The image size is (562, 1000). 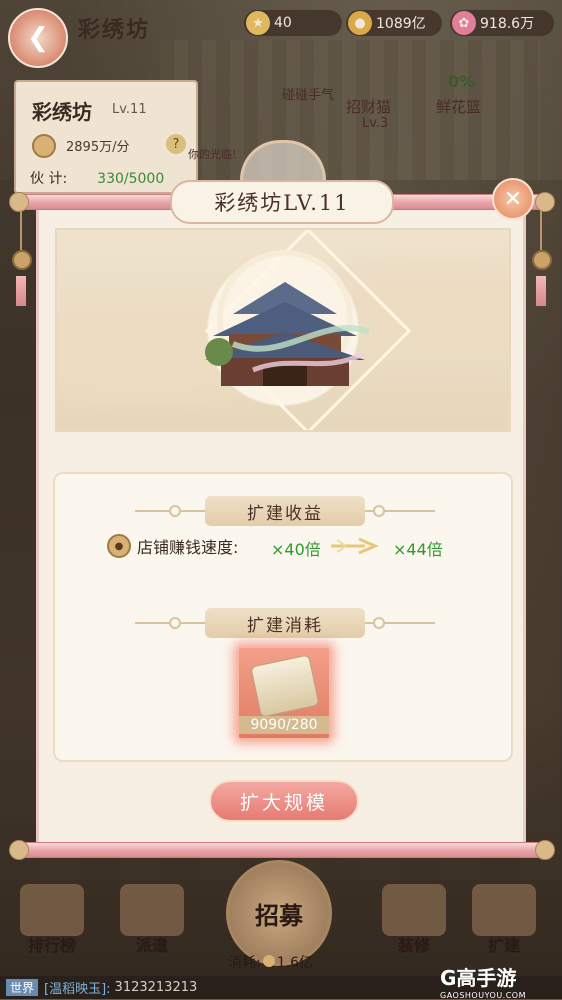 I want to click on shop-info-helper: 伙 计: 330/5000, so click(x=97, y=178).